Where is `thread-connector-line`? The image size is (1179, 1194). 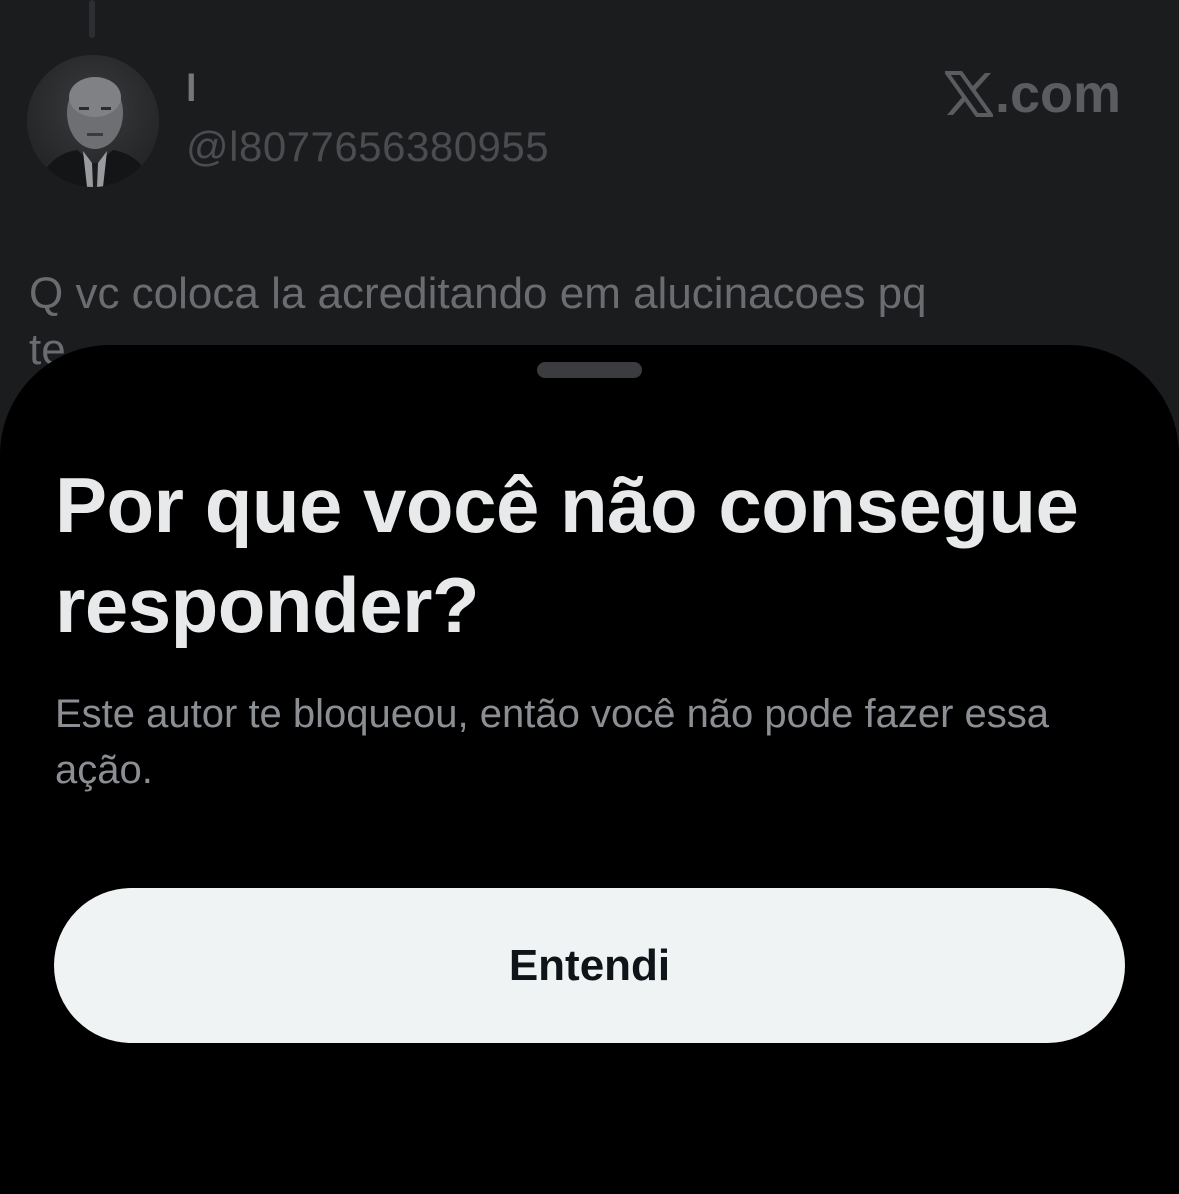
thread-connector-line is located at coordinates (92, 19).